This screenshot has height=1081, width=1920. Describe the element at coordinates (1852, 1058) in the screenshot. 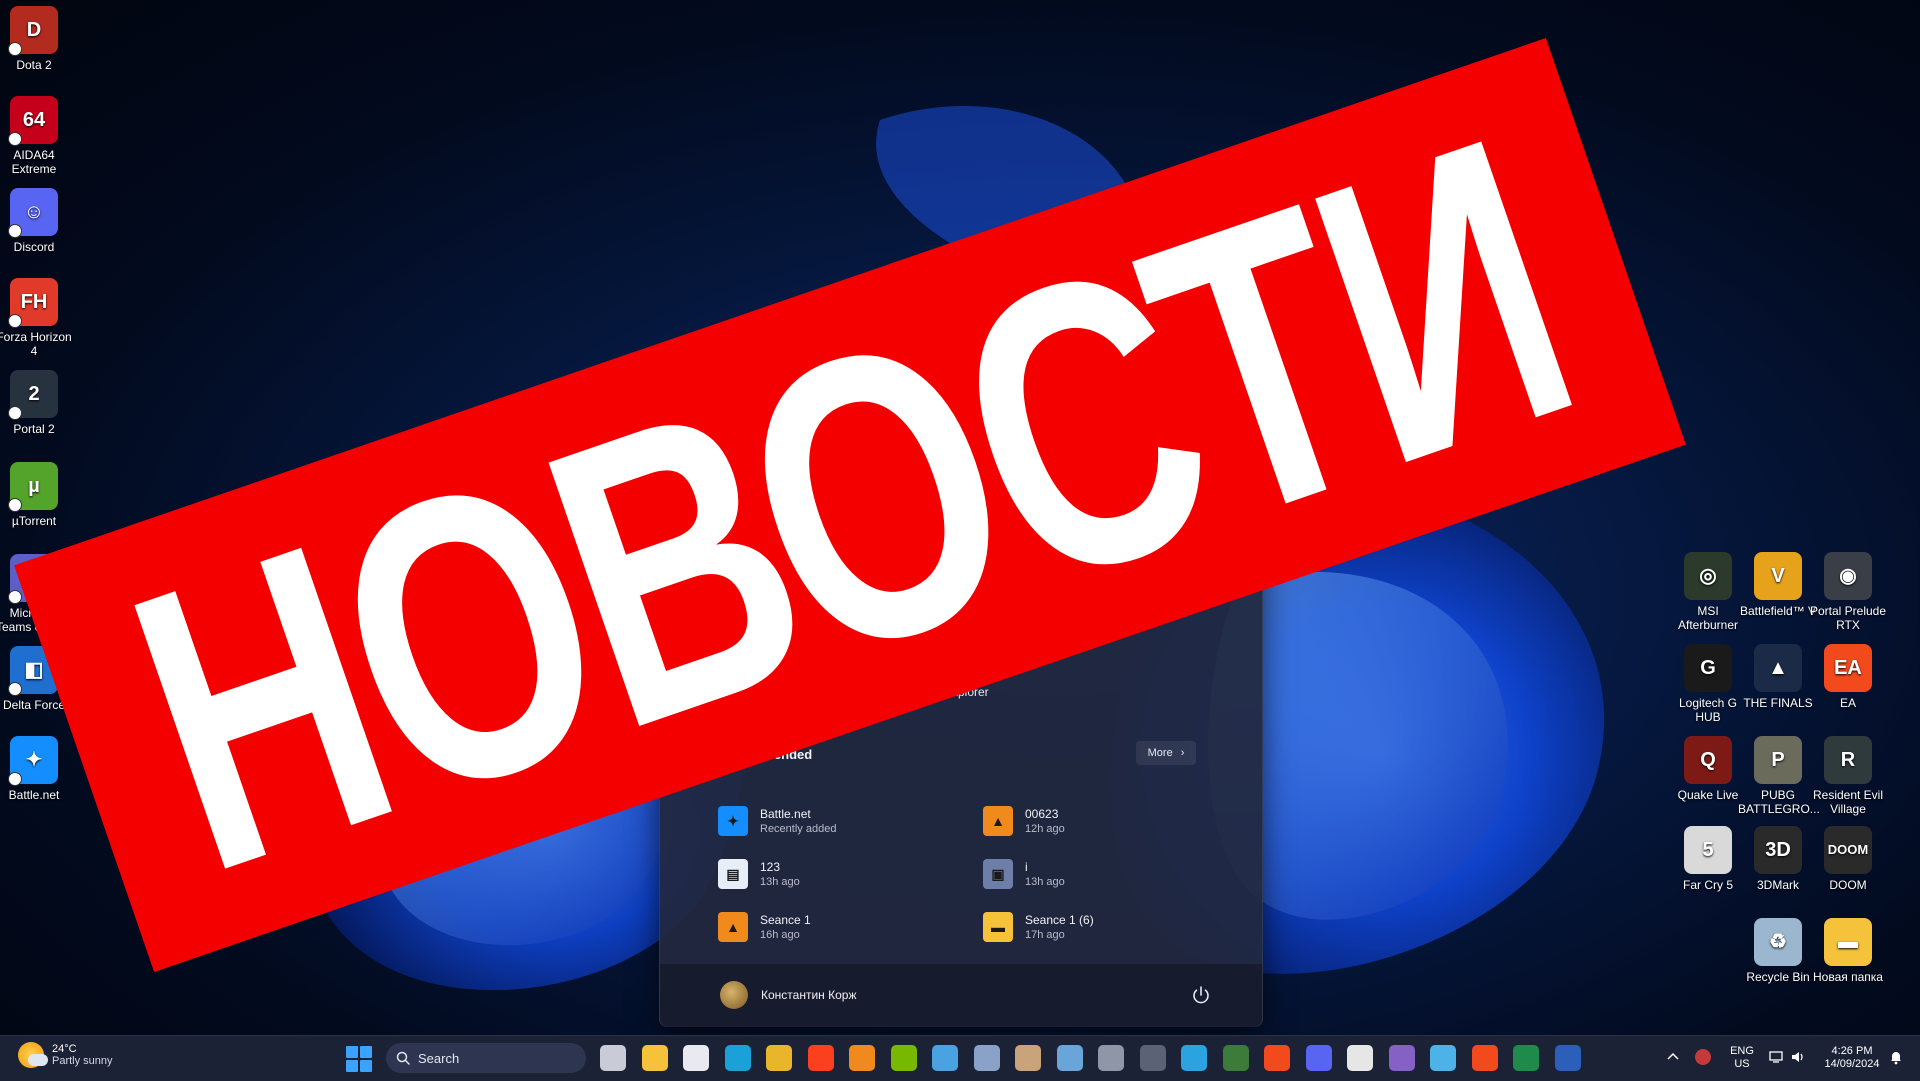

I see `clock-widget: 4:26 PM 14/09/2024` at that location.